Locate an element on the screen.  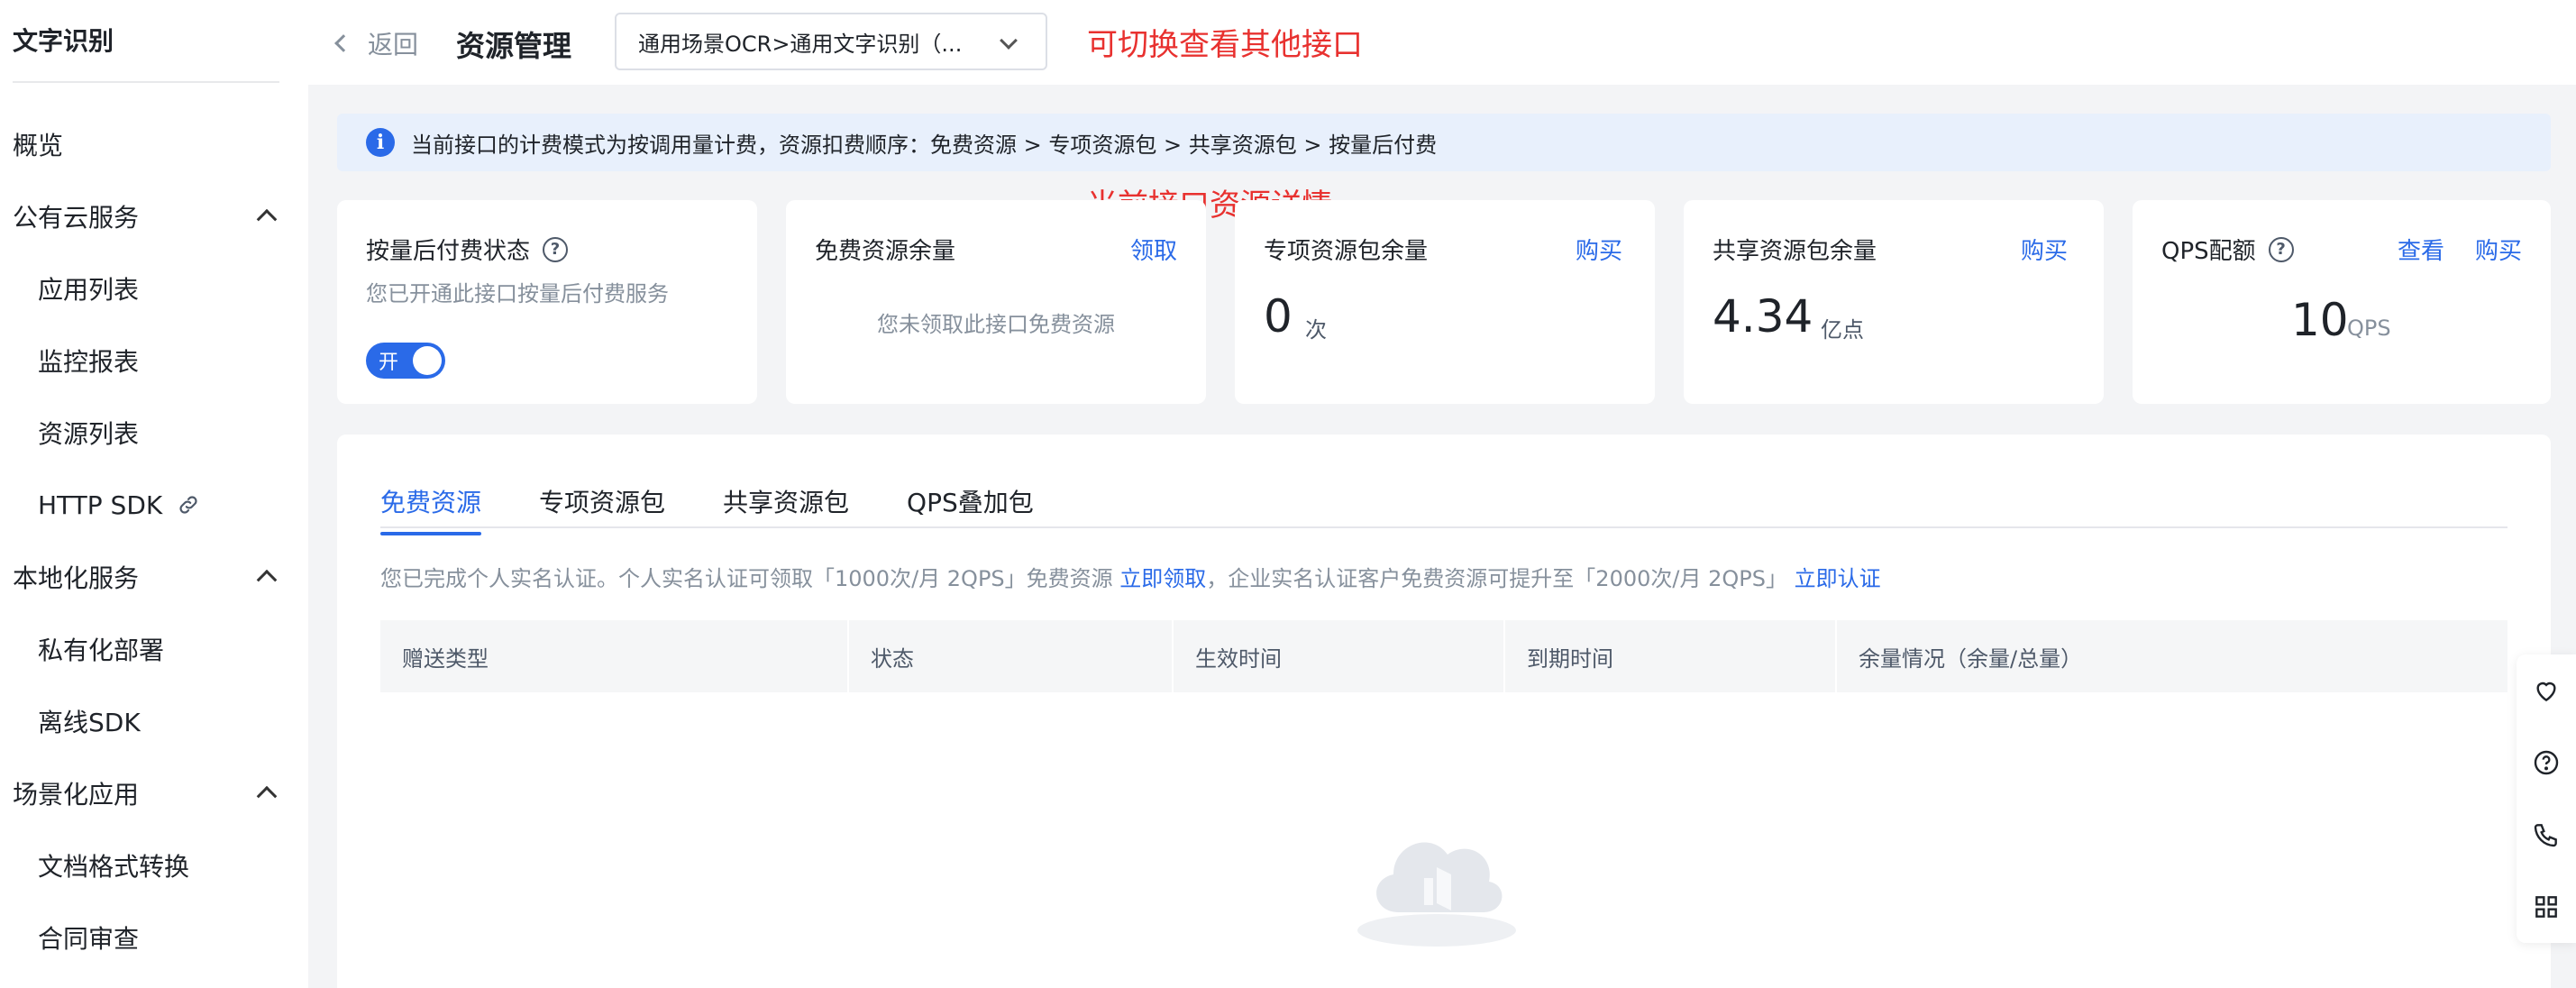
page-header: 返回 资源管理 通用场景OCR>通用文字识别（... 可切换查看其他接口 is located at coordinates (1442, 42).